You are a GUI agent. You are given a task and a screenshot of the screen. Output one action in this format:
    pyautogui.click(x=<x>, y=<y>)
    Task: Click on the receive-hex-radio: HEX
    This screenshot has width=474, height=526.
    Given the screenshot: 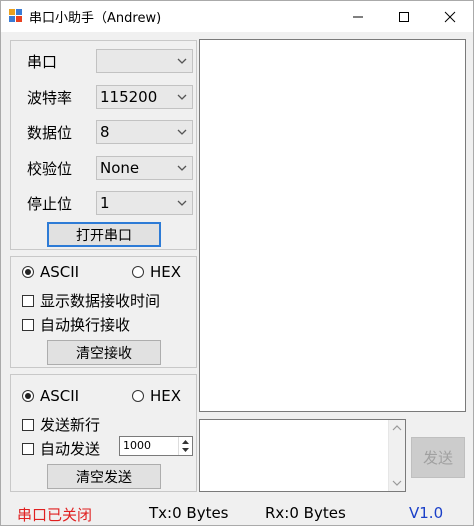 What is the action you would take?
    pyautogui.click(x=156, y=272)
    